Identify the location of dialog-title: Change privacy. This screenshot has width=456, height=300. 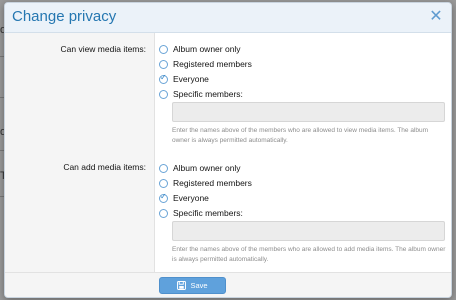
(64, 16).